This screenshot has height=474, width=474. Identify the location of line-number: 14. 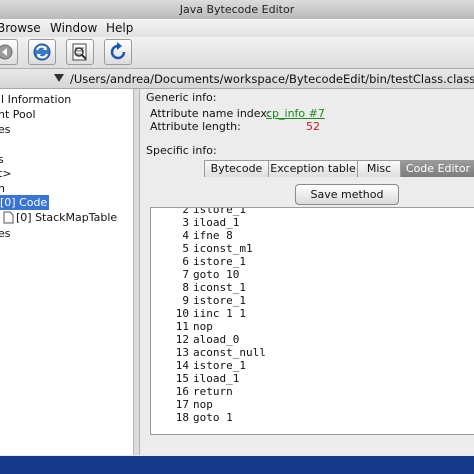
(182, 365).